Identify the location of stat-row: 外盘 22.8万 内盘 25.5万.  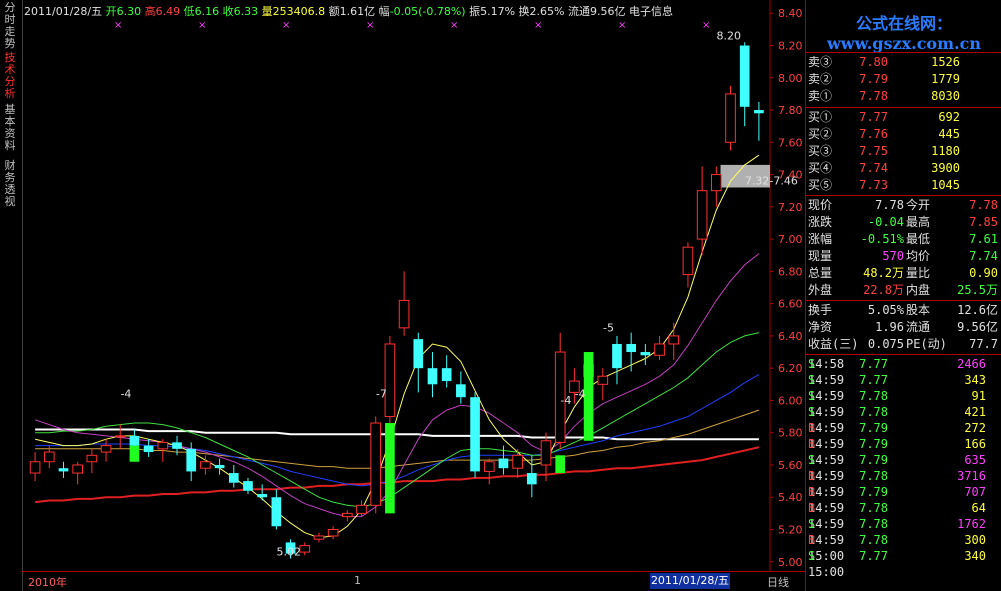
(904, 290).